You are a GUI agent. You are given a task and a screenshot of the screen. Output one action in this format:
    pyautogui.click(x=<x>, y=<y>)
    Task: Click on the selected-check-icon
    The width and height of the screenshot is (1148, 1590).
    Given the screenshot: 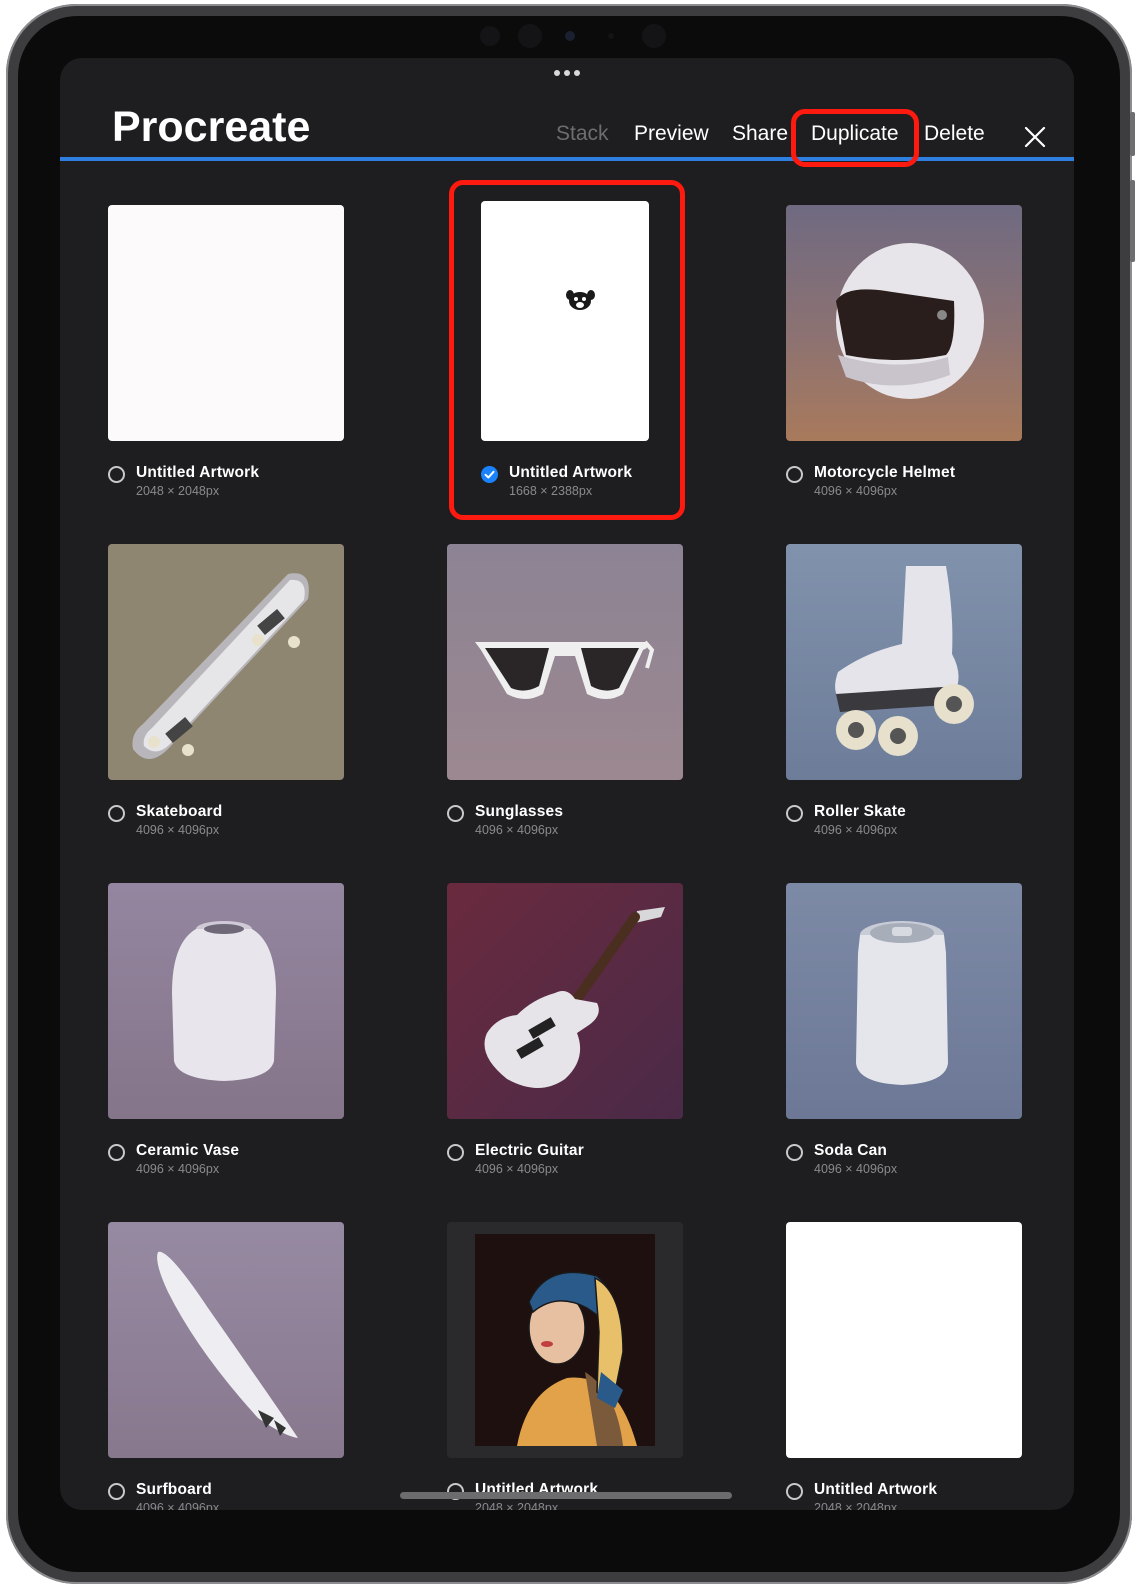 What is the action you would take?
    pyautogui.click(x=489, y=474)
    